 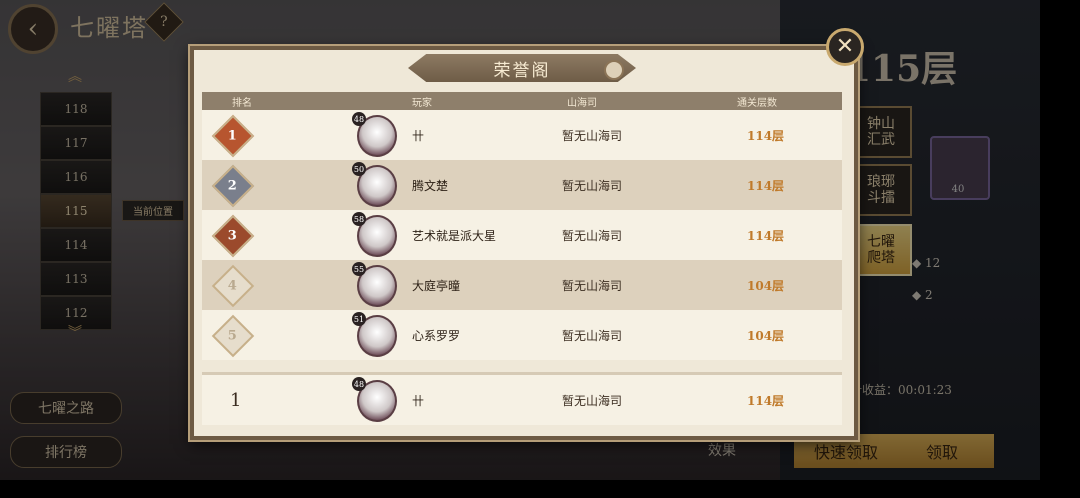 I want to click on table-header: 排名 玩家 山海司 通关层数, so click(x=522, y=101).